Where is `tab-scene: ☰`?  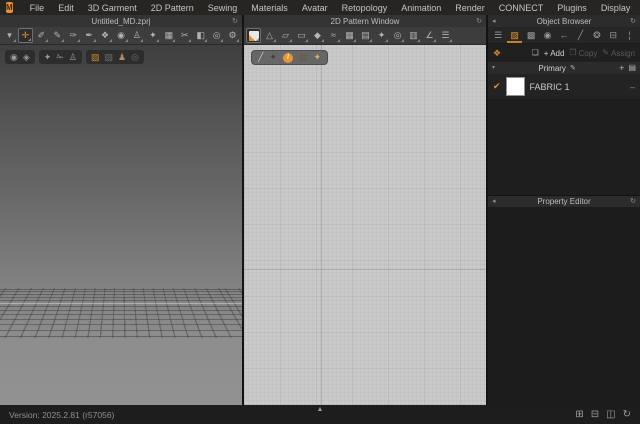
tab-scene: ☰ is located at coordinates (498, 35).